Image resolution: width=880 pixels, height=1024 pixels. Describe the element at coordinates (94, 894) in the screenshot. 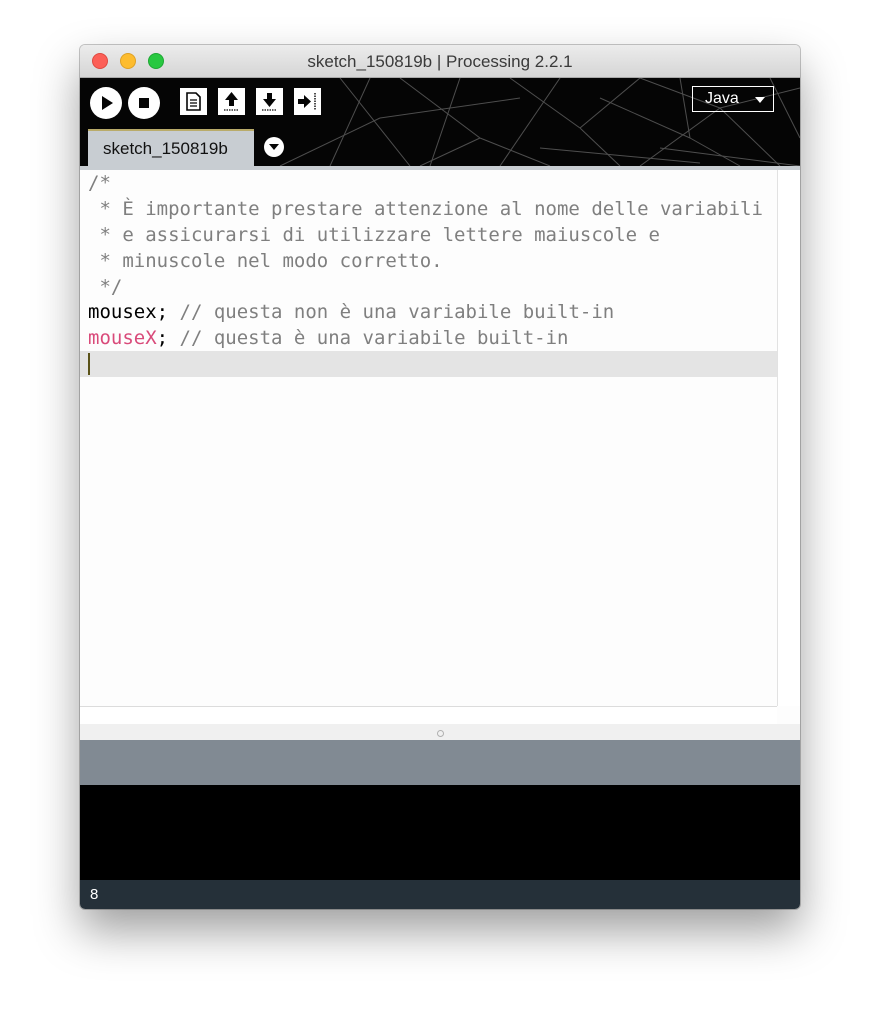

I see `line-number: 8` at that location.